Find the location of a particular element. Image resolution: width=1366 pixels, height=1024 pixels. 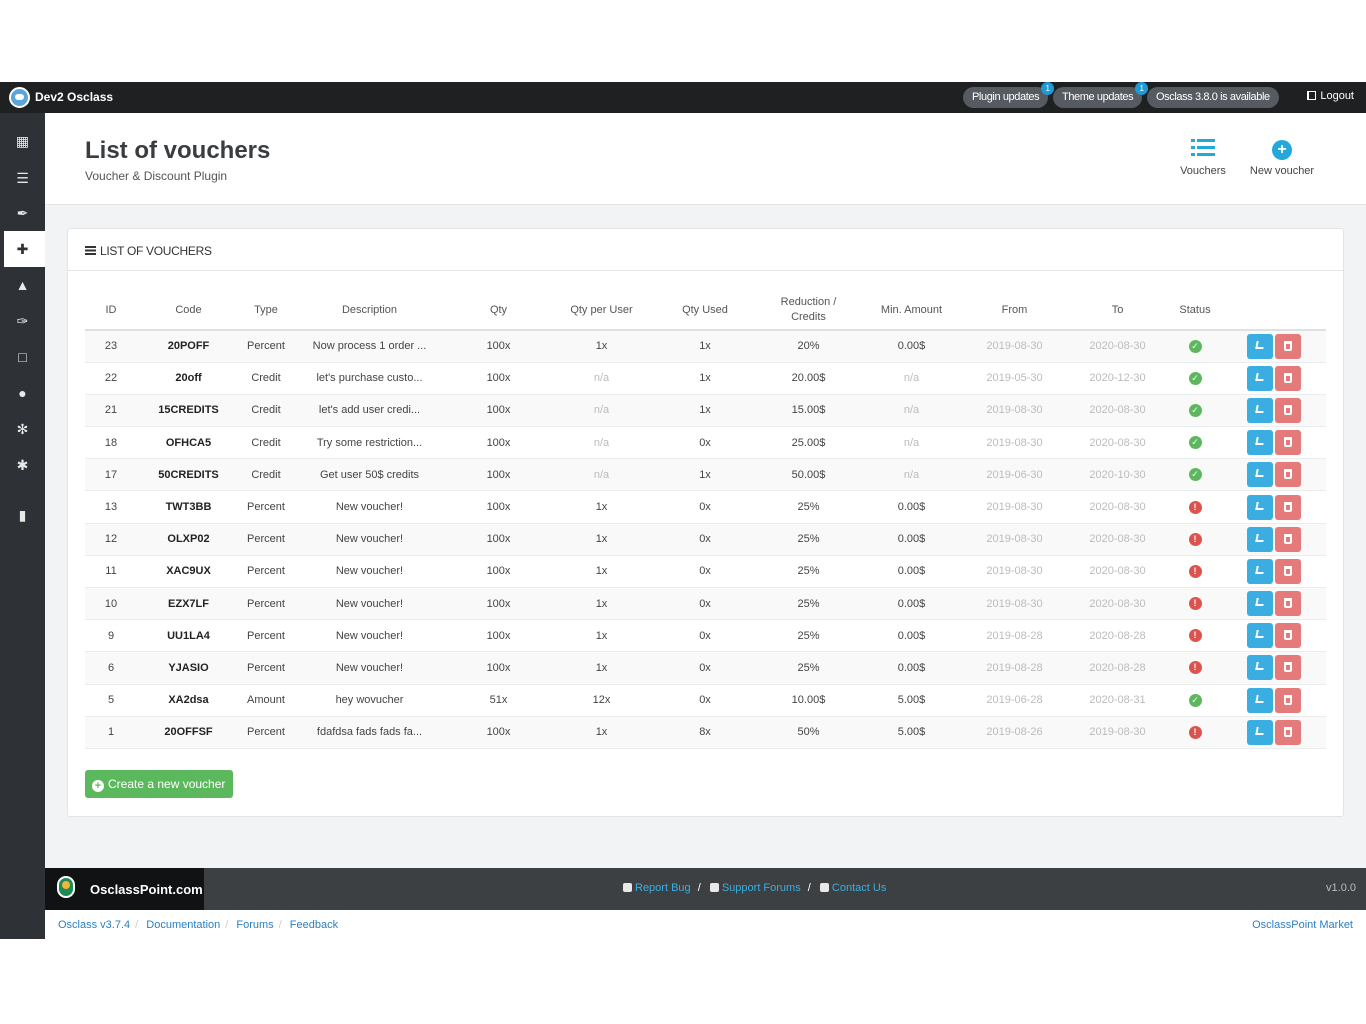

voucher-code: 50CREDITS is located at coordinates (188, 475).